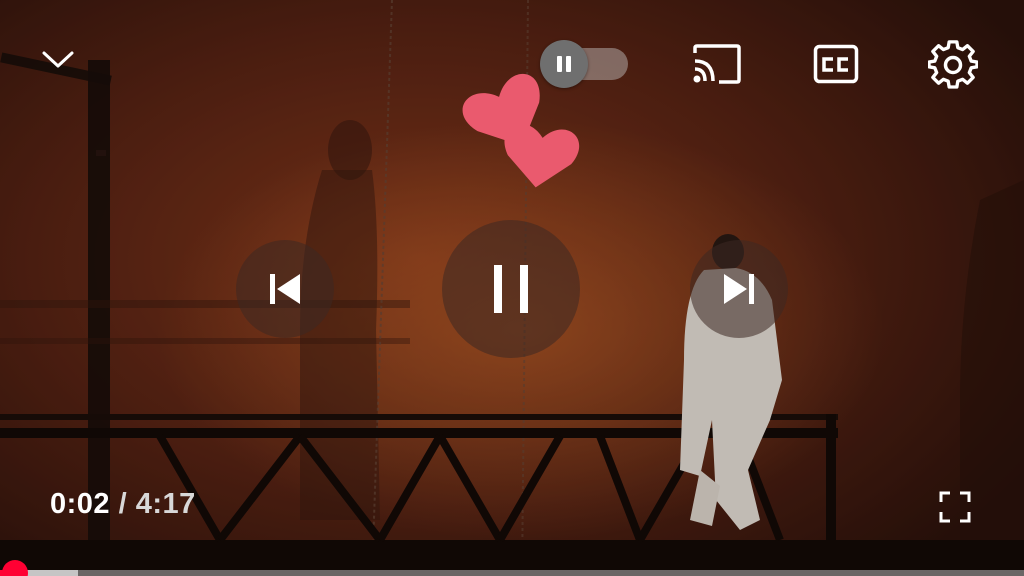  I want to click on cast-button, so click(717, 64).